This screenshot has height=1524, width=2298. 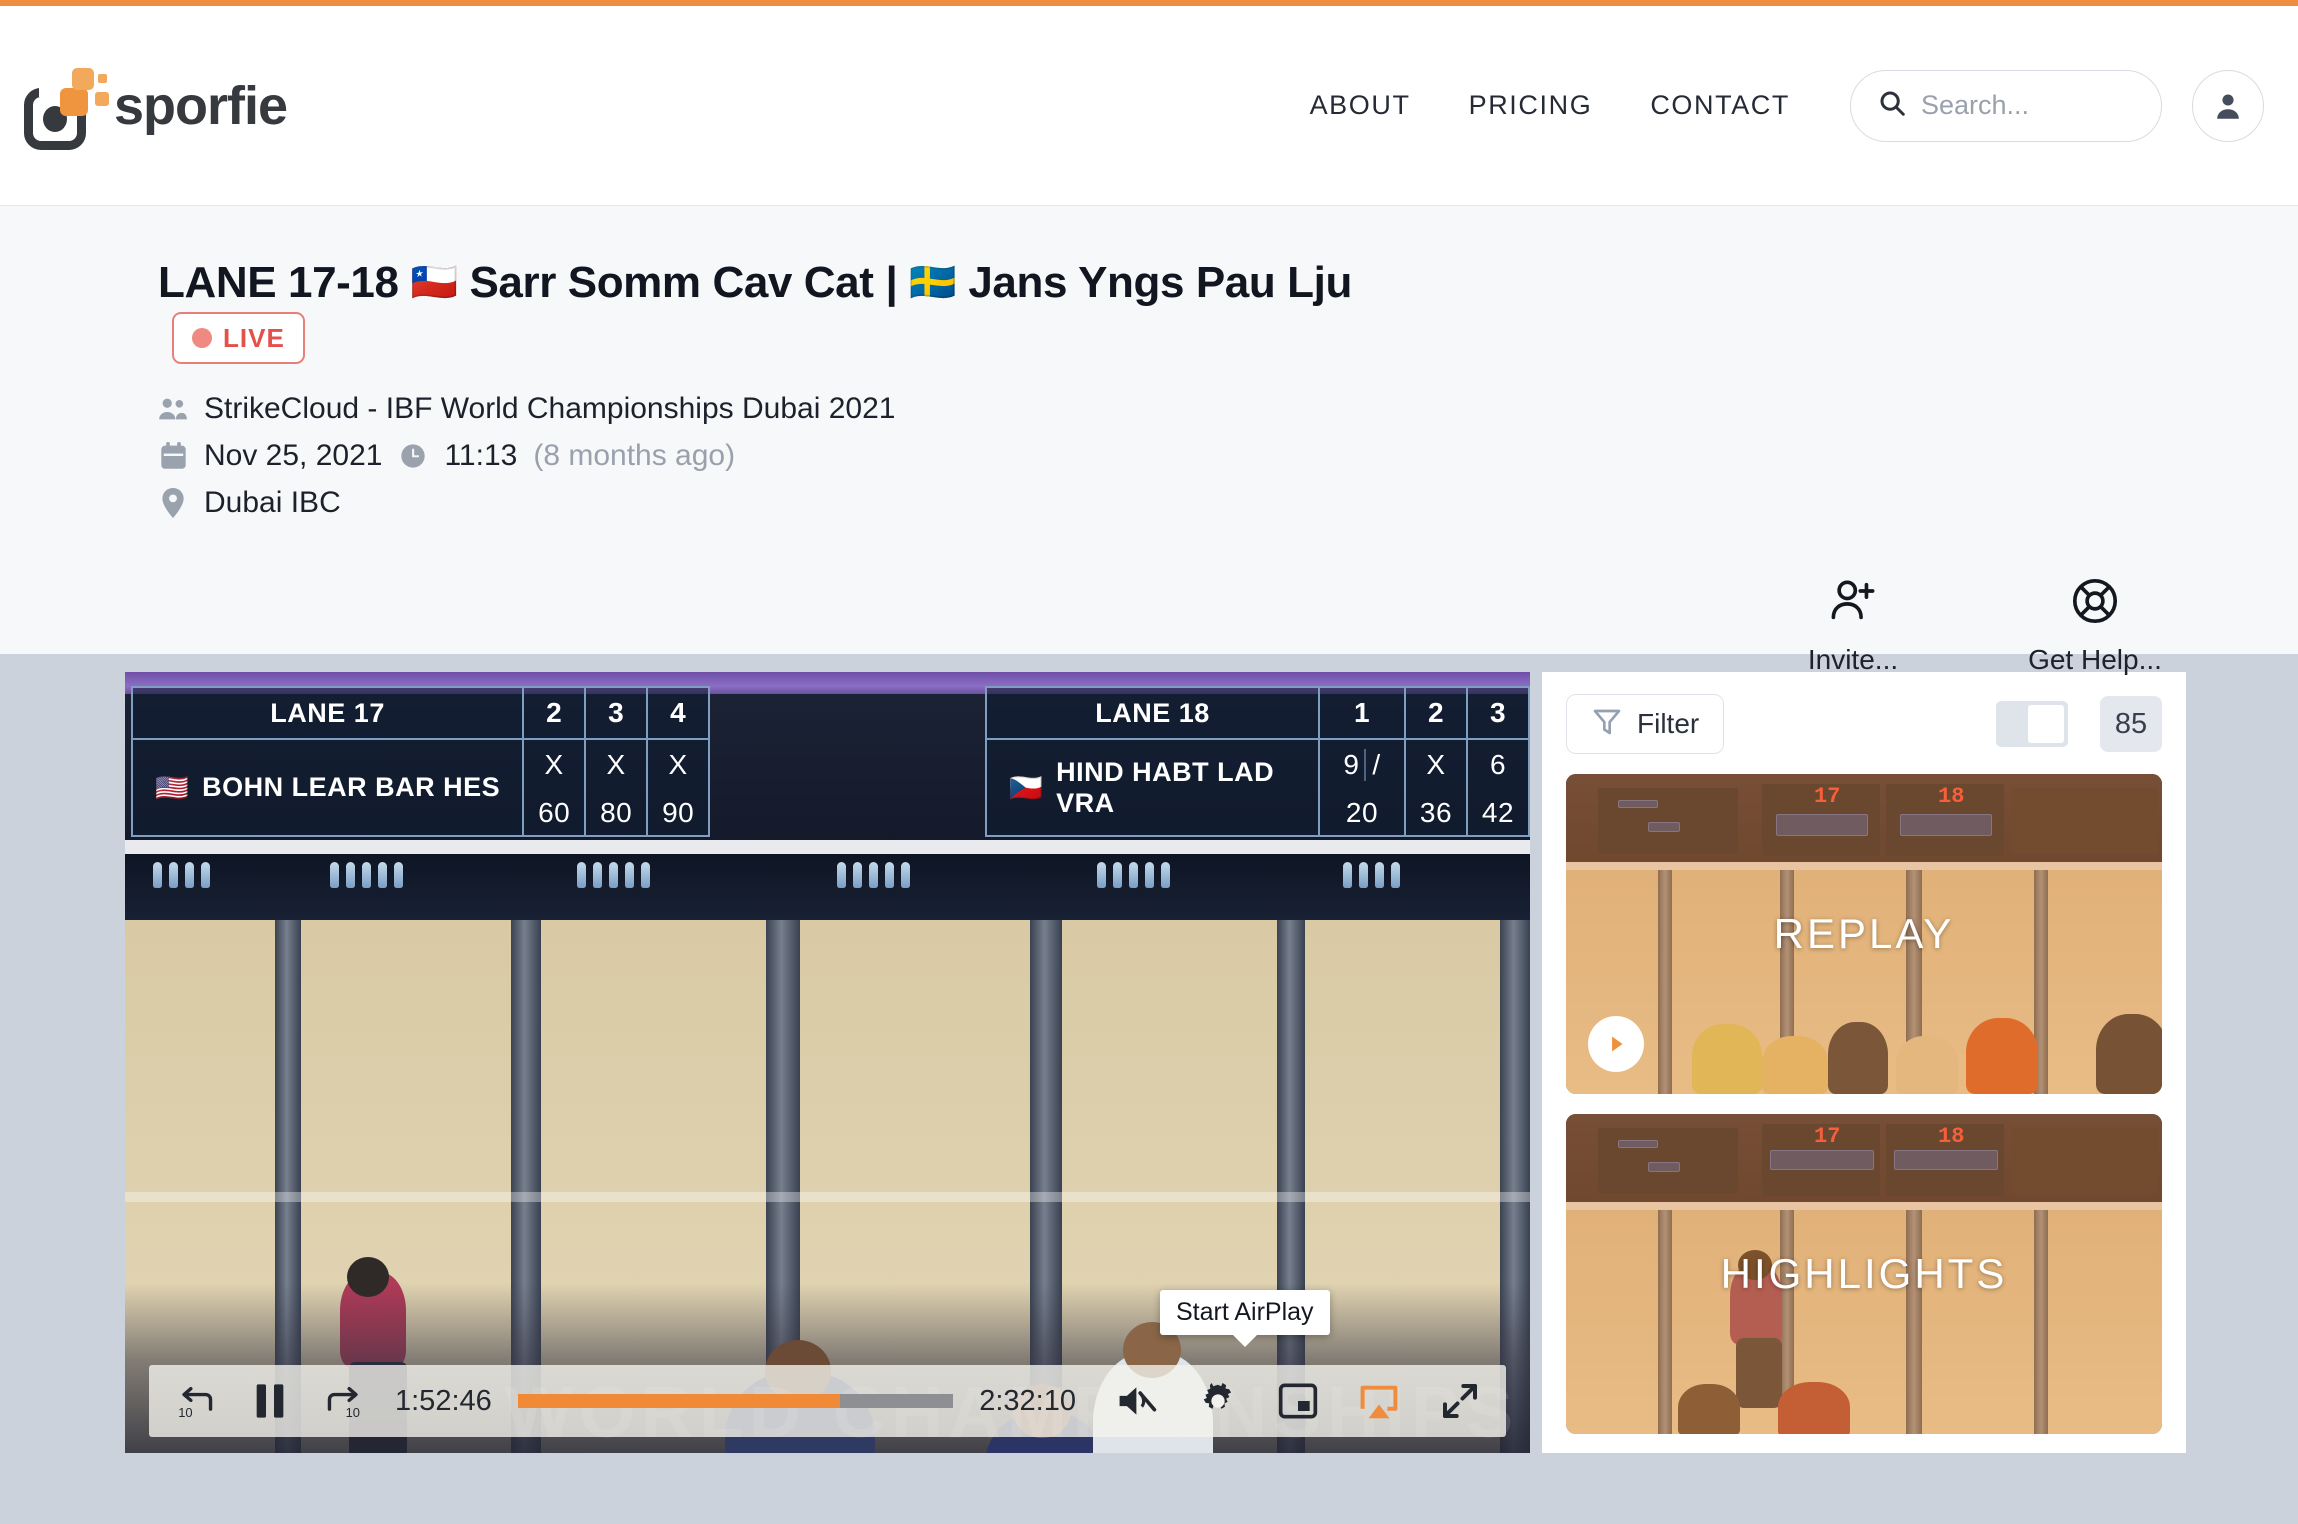 What do you see at coordinates (1379, 1401) in the screenshot?
I see `airplay-button` at bounding box center [1379, 1401].